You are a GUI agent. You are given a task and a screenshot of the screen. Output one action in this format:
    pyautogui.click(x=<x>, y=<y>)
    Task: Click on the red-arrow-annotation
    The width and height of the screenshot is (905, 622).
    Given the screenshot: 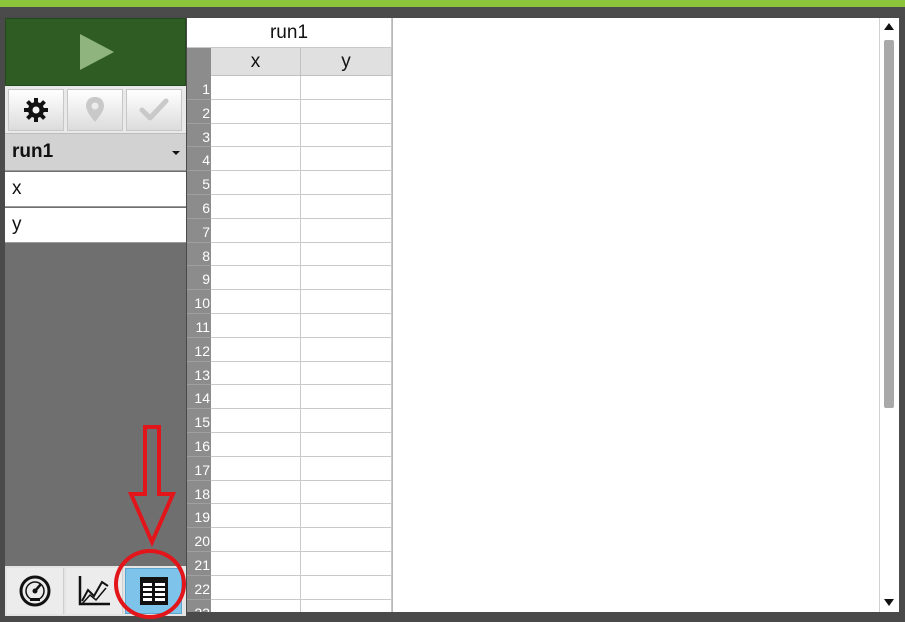 What is the action you would take?
    pyautogui.click(x=152, y=486)
    